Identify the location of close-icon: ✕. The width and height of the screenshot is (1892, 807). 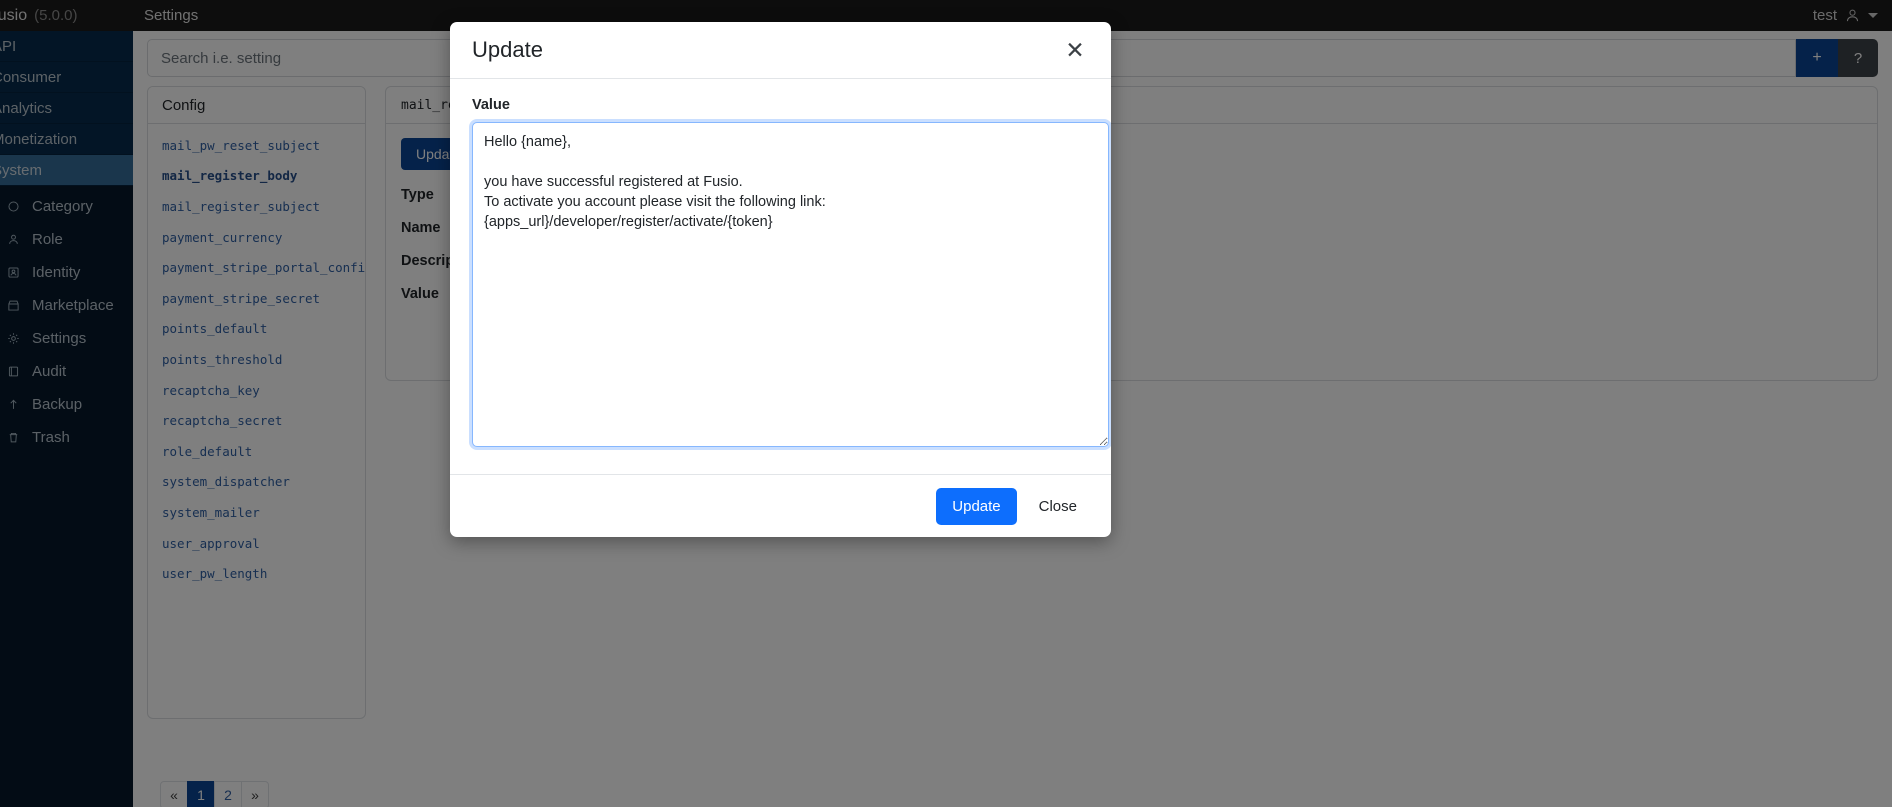
(1075, 50).